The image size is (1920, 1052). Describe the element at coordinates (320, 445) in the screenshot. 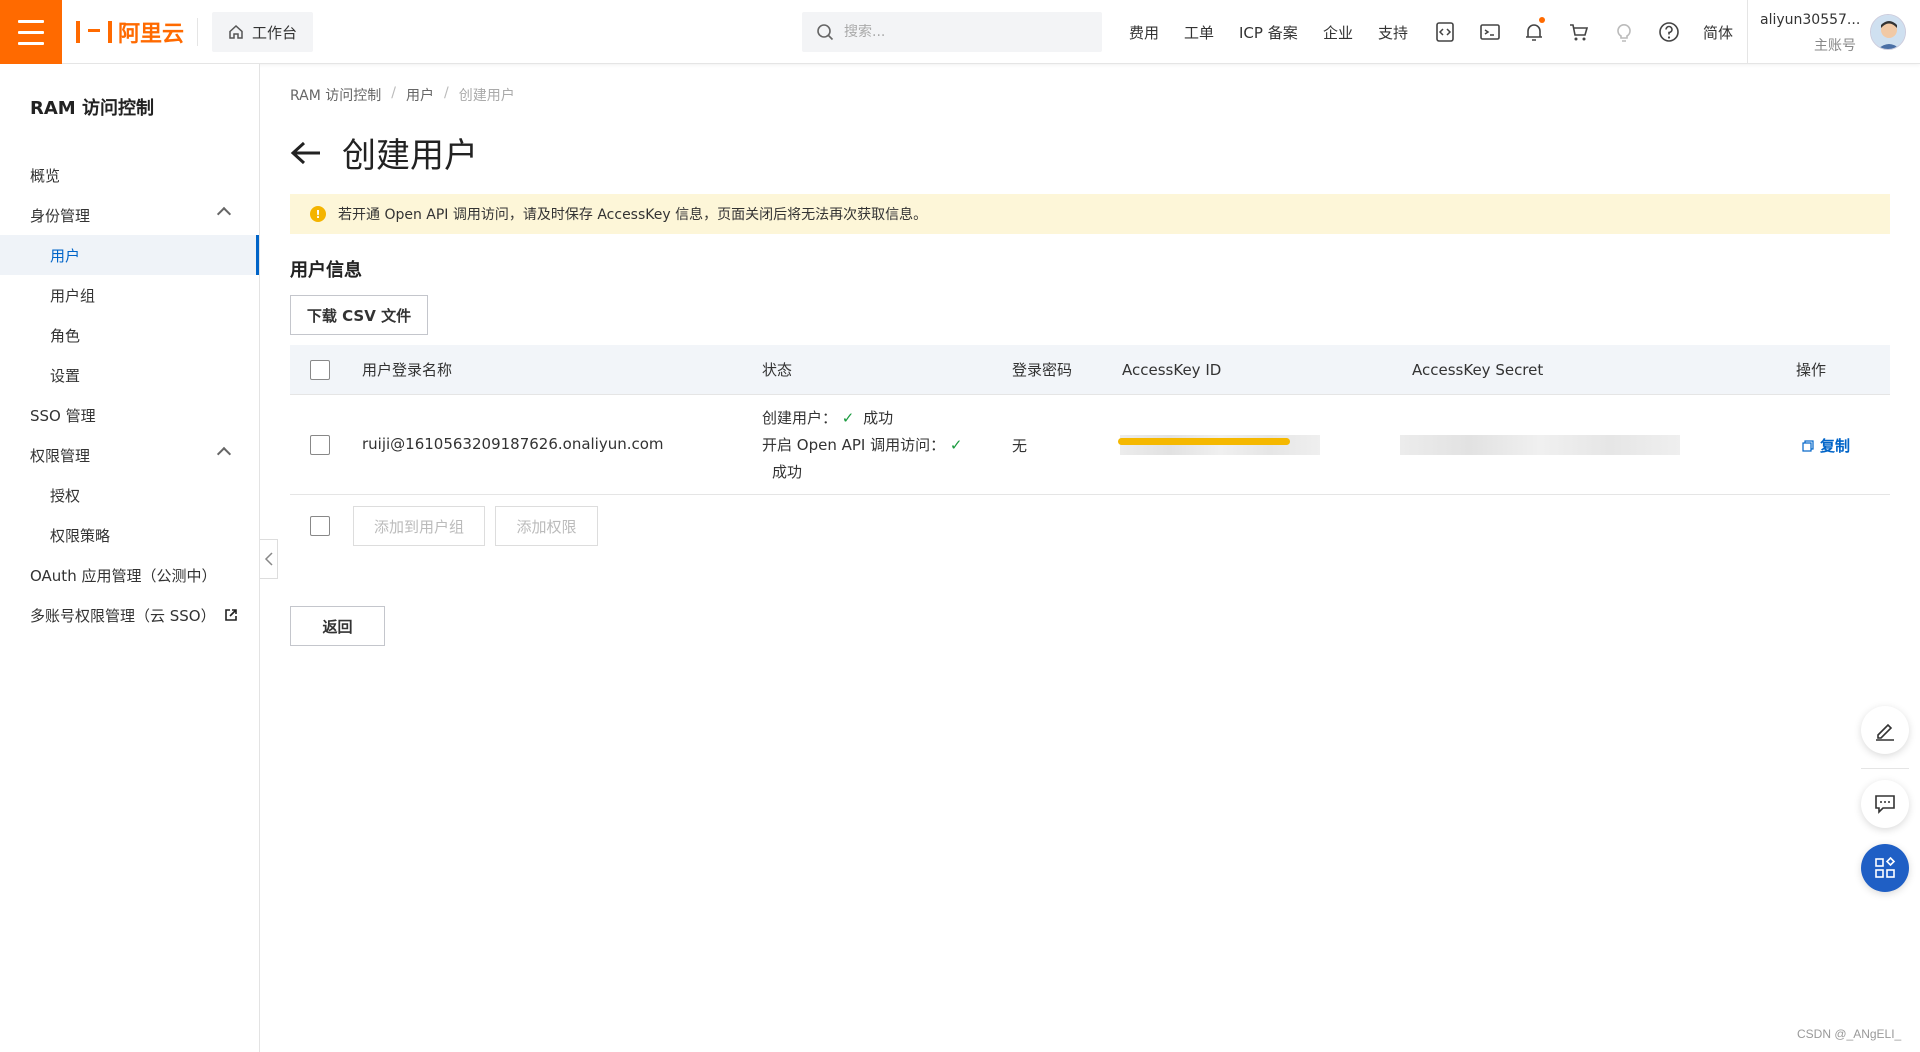

I see `row-checkbox` at that location.